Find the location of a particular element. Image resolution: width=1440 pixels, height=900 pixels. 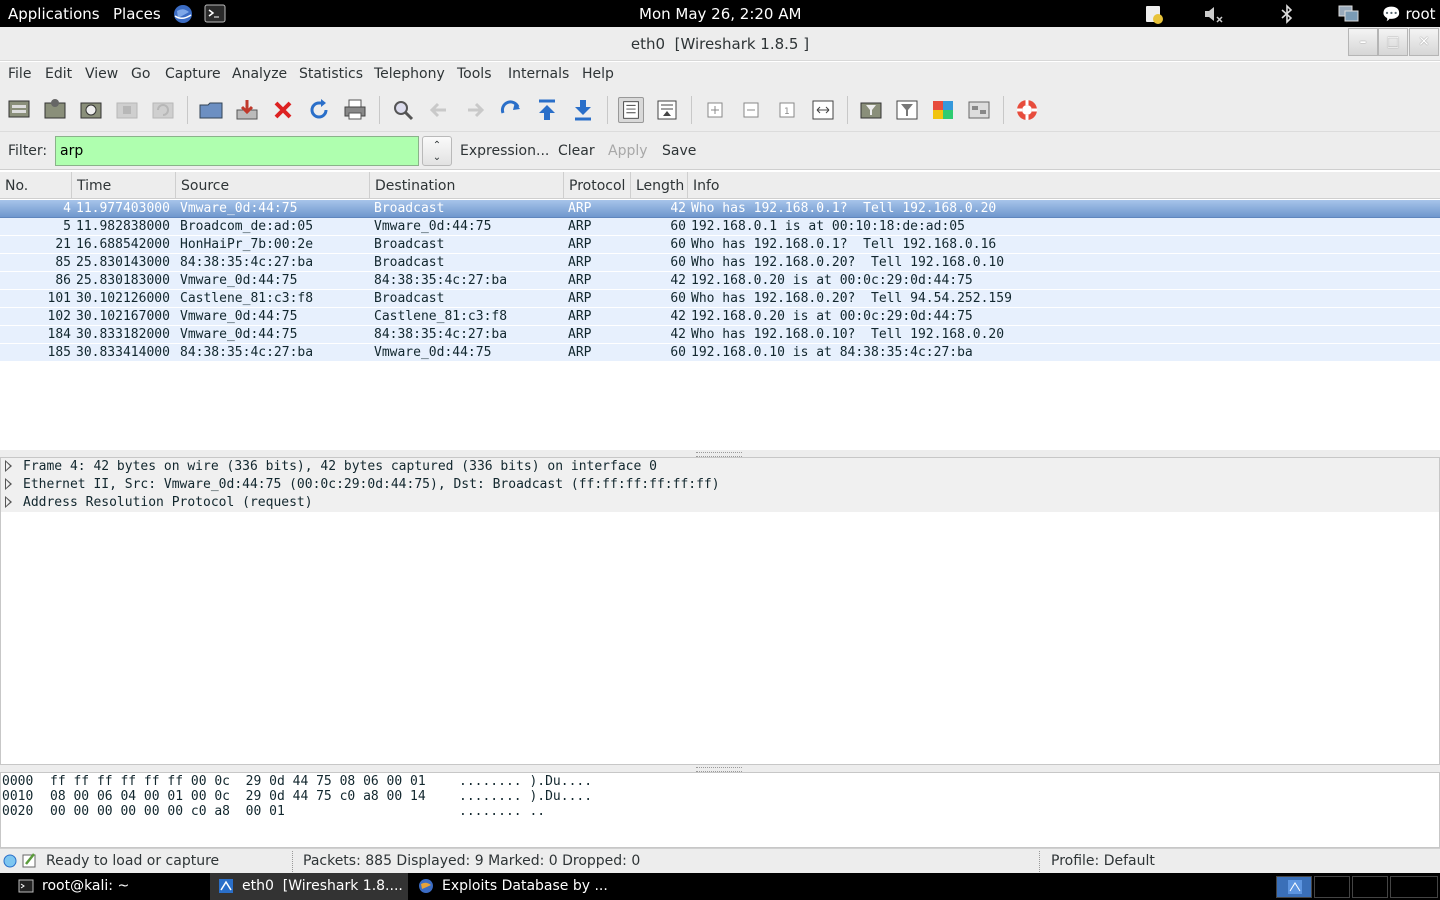

go-back-icon is located at coordinates (439, 110).